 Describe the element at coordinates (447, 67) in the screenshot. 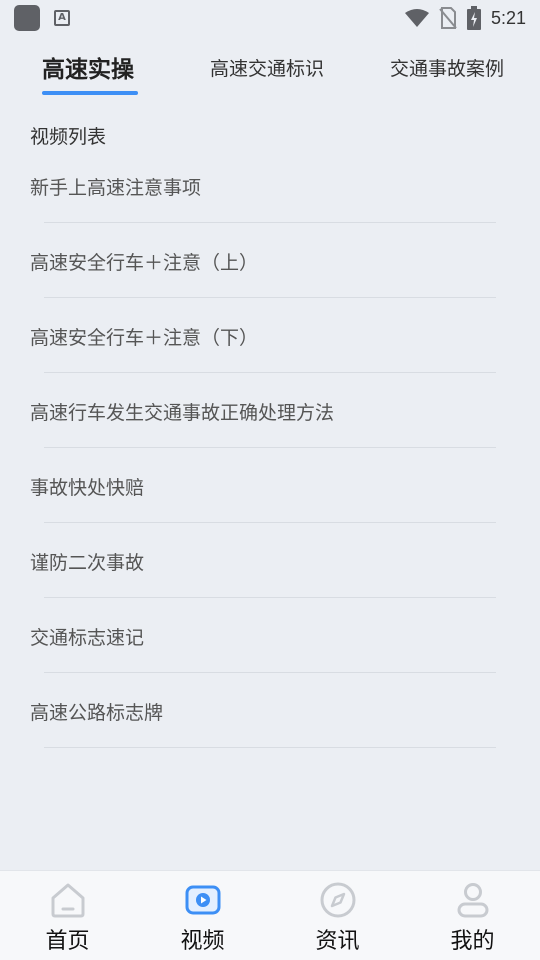

I see `tab-accident-cases: 交通事故案例` at that location.